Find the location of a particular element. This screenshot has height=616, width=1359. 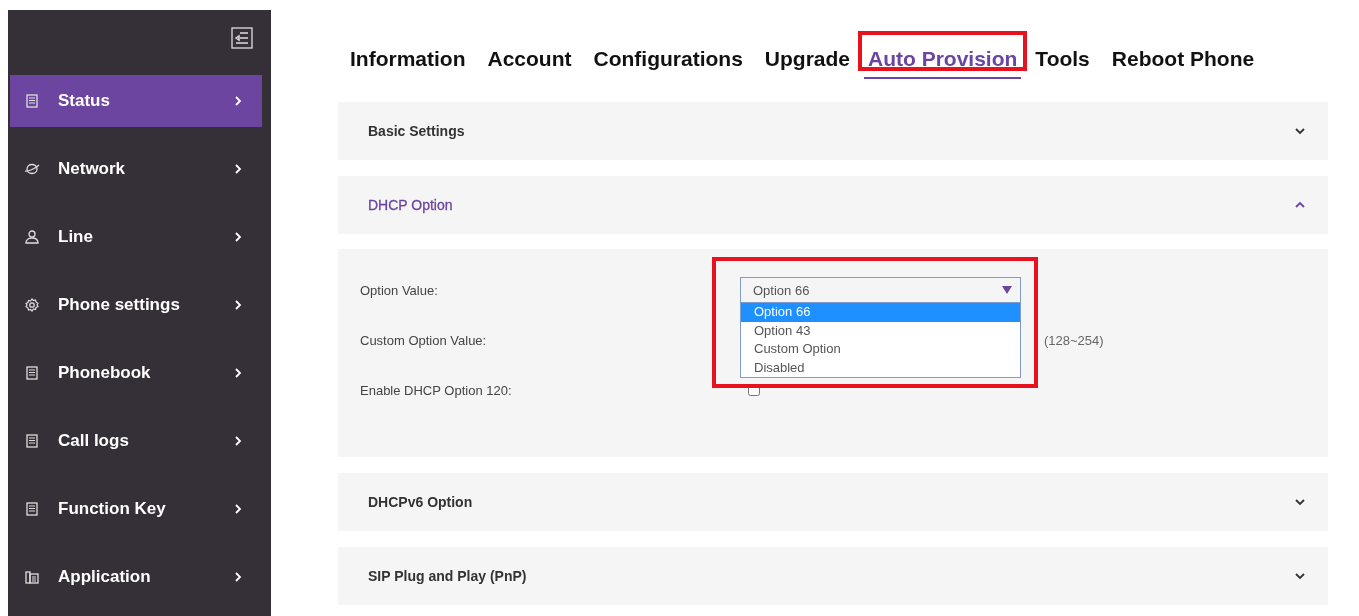

option-dropdown: Option 66 is located at coordinates (880, 290).